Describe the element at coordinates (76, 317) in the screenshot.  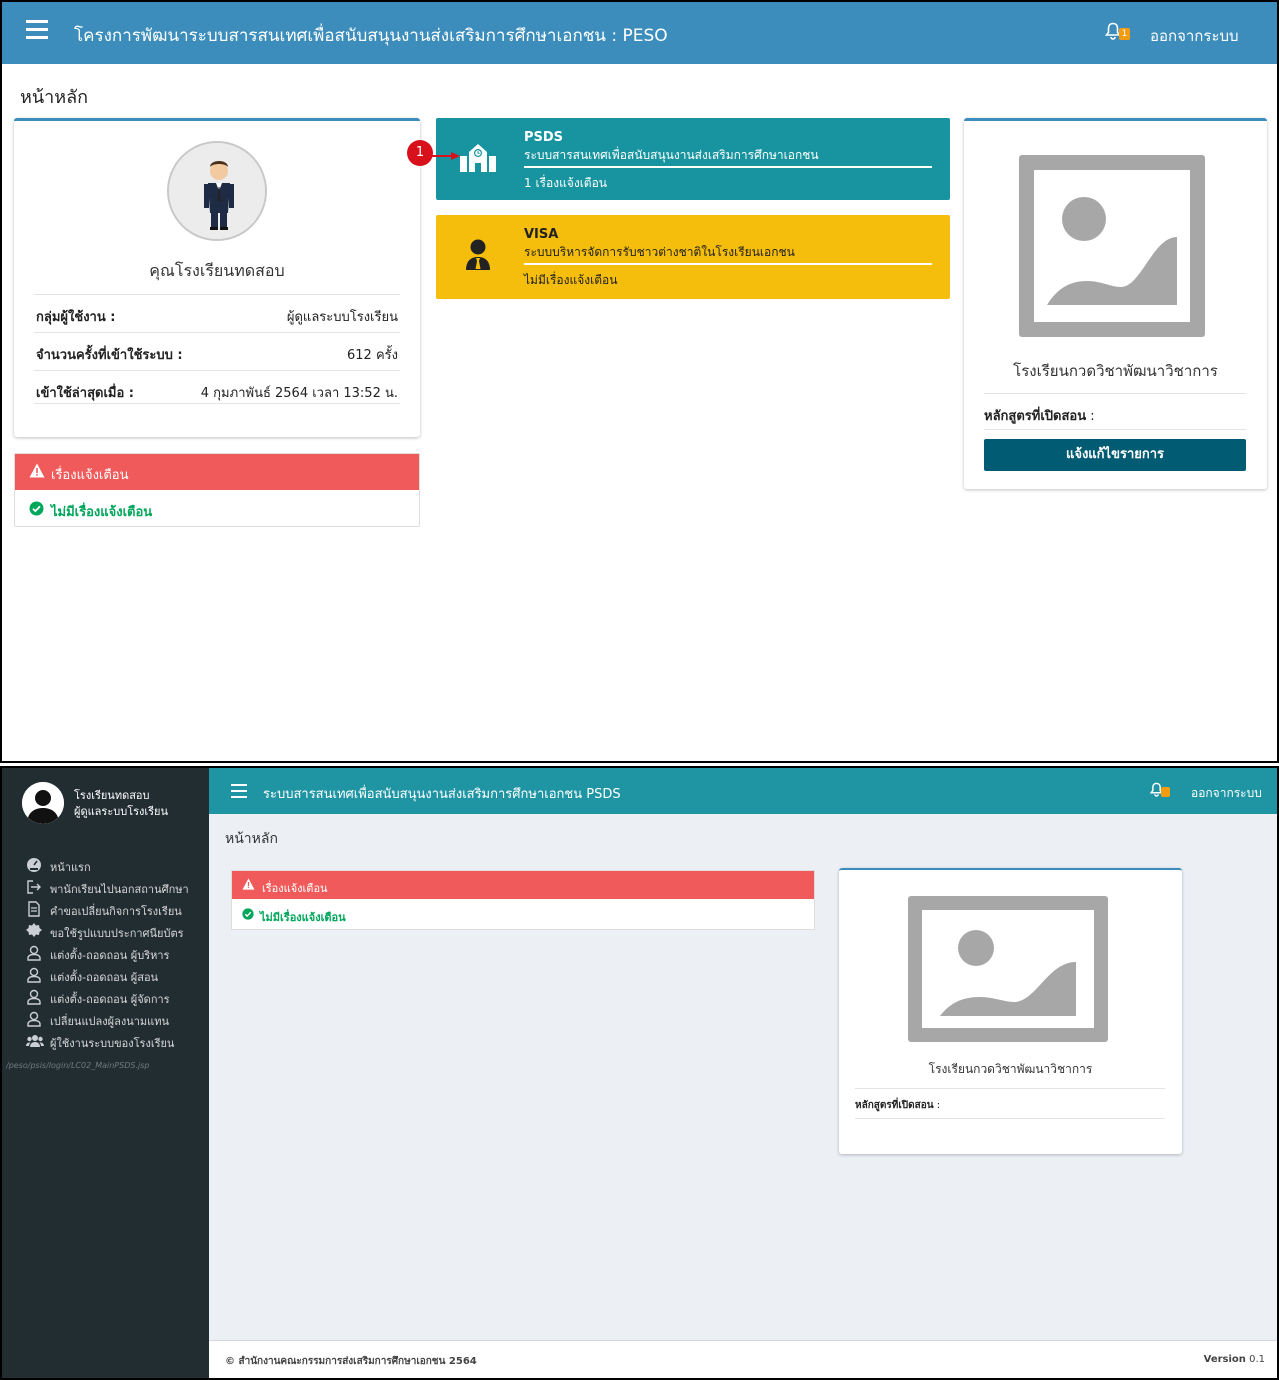
I see `info-label: กลุ่มผู้ใช้งาน :` at that location.